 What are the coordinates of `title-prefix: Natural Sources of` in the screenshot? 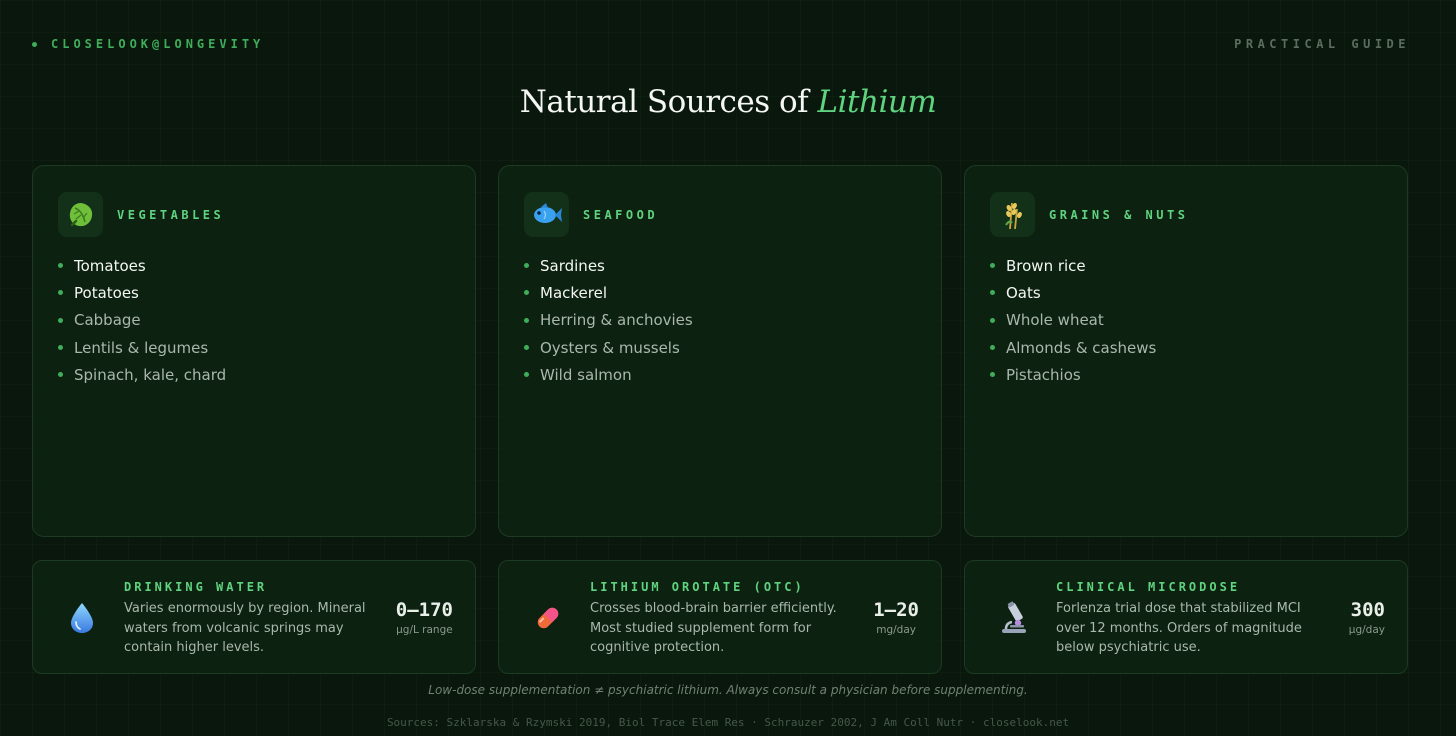 It's located at (664, 102).